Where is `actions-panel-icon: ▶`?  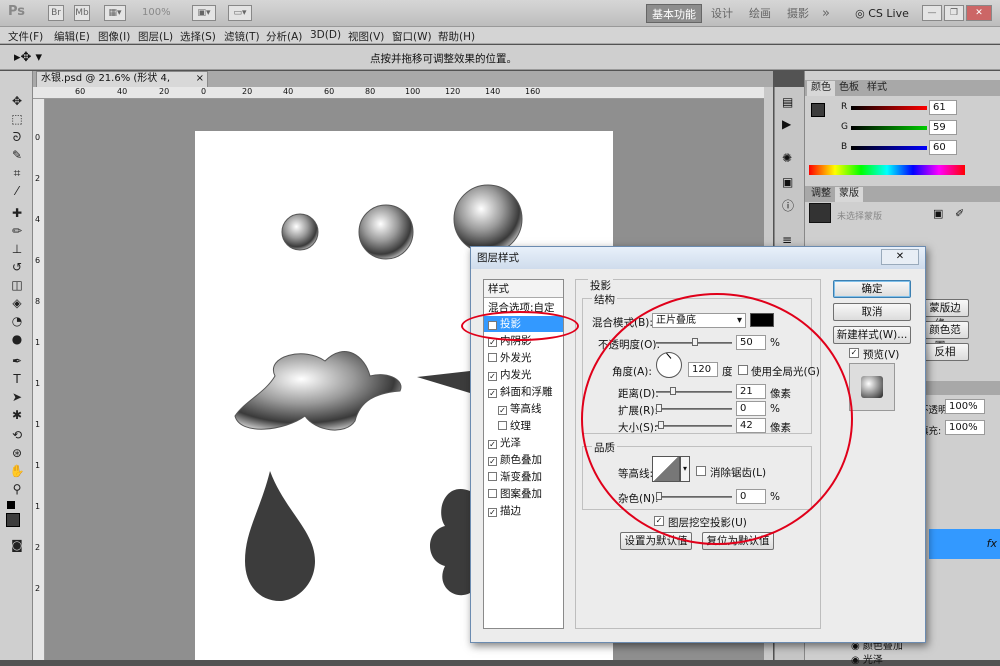
actions-panel-icon: ▶ is located at coordinates (786, 124).